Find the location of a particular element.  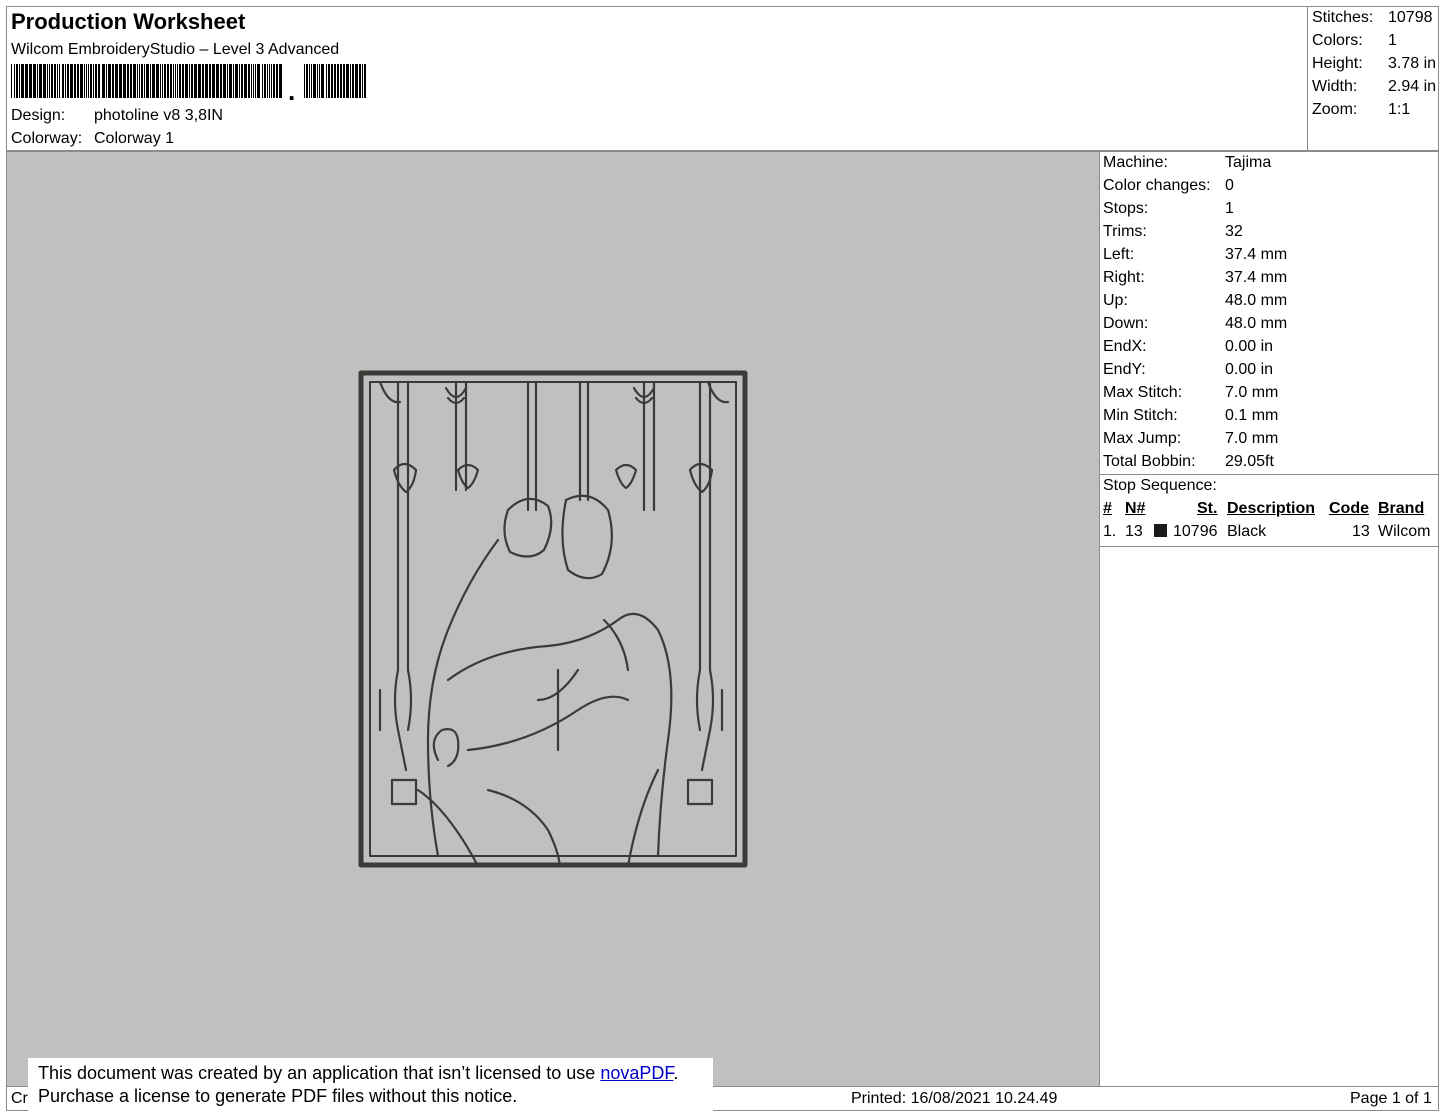

machine-info-value: 0 is located at coordinates (1229, 185).